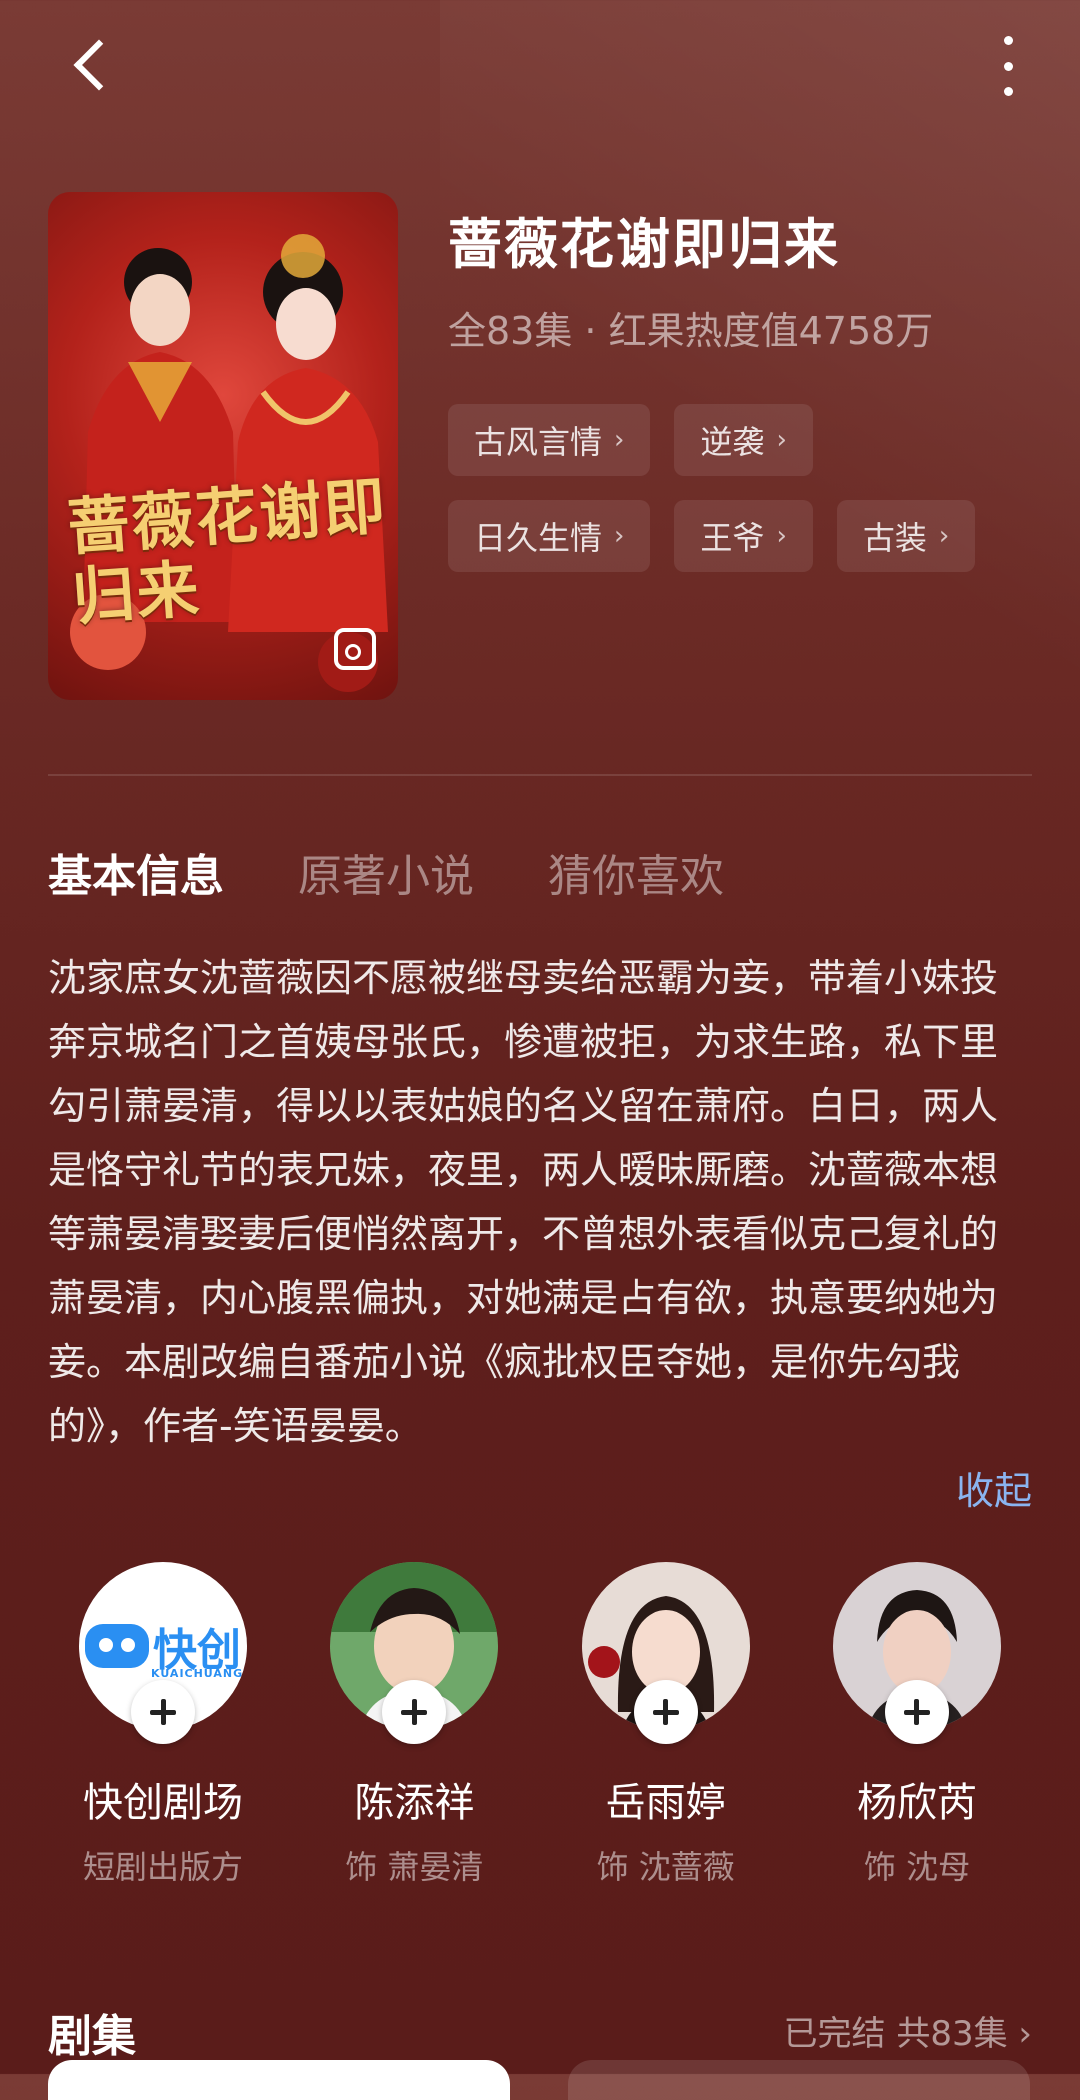 The height and width of the screenshot is (2100, 1080). I want to click on cast-role: 短剧出版方, so click(162, 1867).